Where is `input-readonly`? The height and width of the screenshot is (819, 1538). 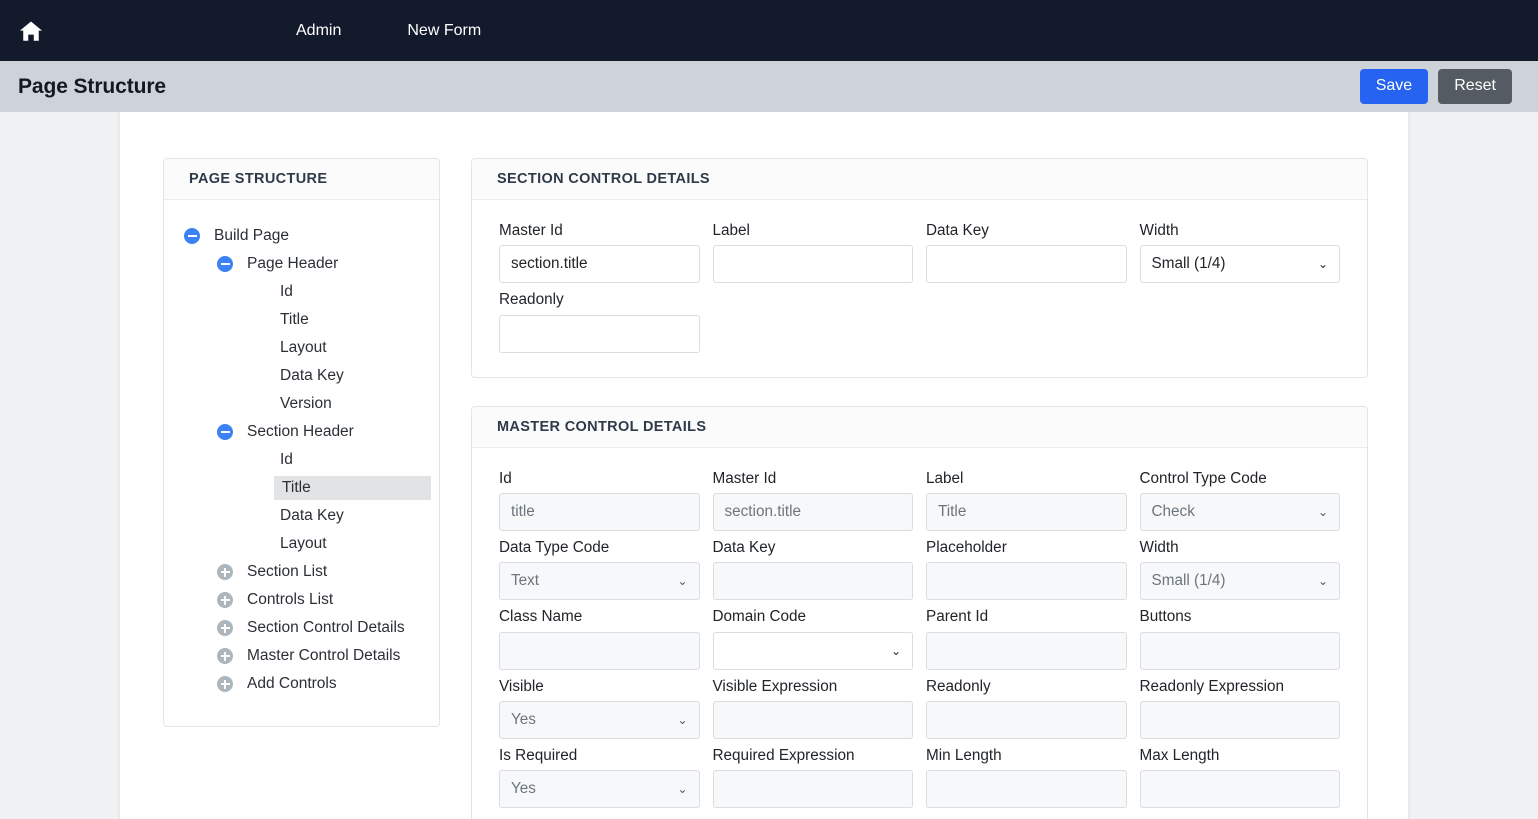
input-readonly is located at coordinates (599, 333).